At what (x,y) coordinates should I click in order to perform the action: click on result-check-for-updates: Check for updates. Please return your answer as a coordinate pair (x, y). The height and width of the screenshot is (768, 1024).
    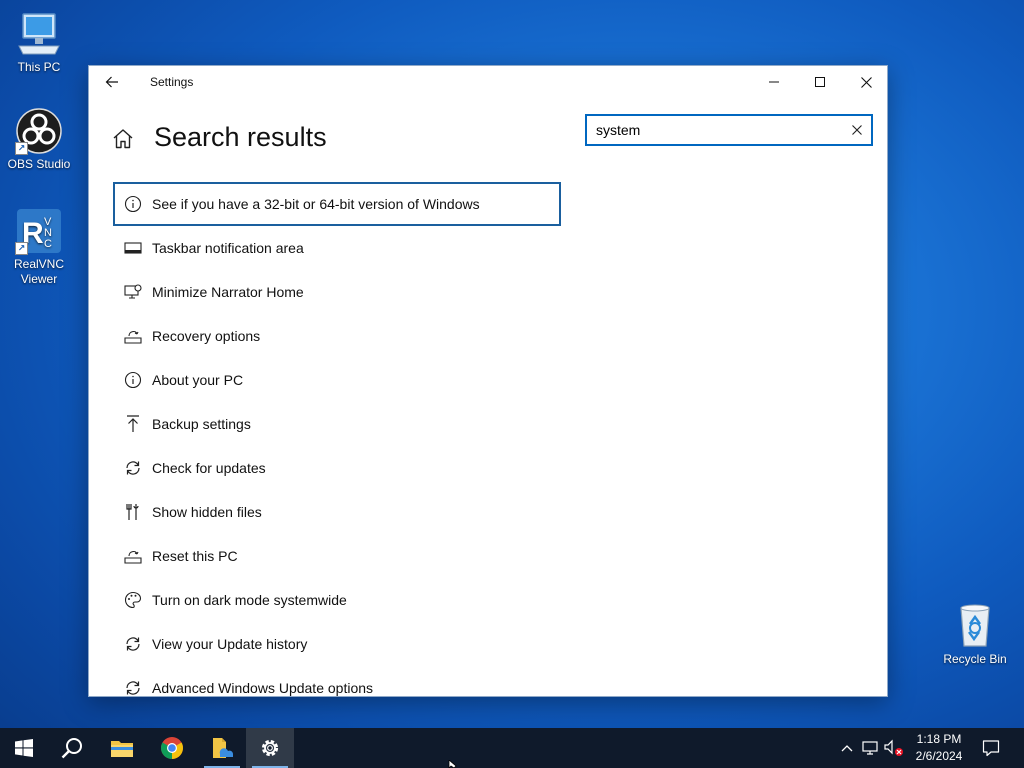
    Looking at the image, I should click on (337, 468).